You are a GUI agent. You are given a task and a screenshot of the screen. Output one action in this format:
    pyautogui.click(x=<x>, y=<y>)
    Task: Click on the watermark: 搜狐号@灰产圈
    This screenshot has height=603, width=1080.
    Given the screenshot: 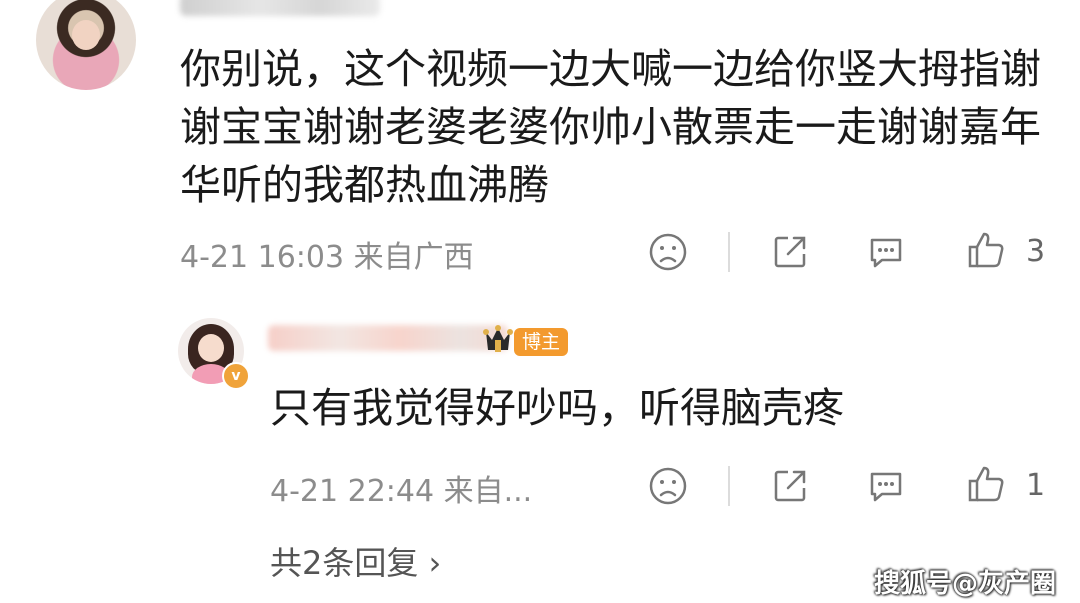 What is the action you would take?
    pyautogui.click(x=964, y=584)
    